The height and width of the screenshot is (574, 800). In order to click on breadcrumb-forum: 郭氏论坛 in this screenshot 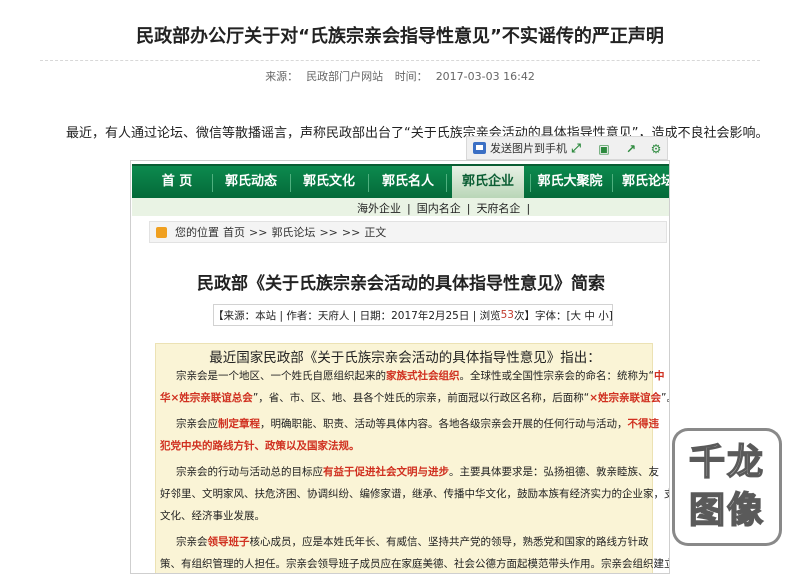, I will do `click(293, 232)`.